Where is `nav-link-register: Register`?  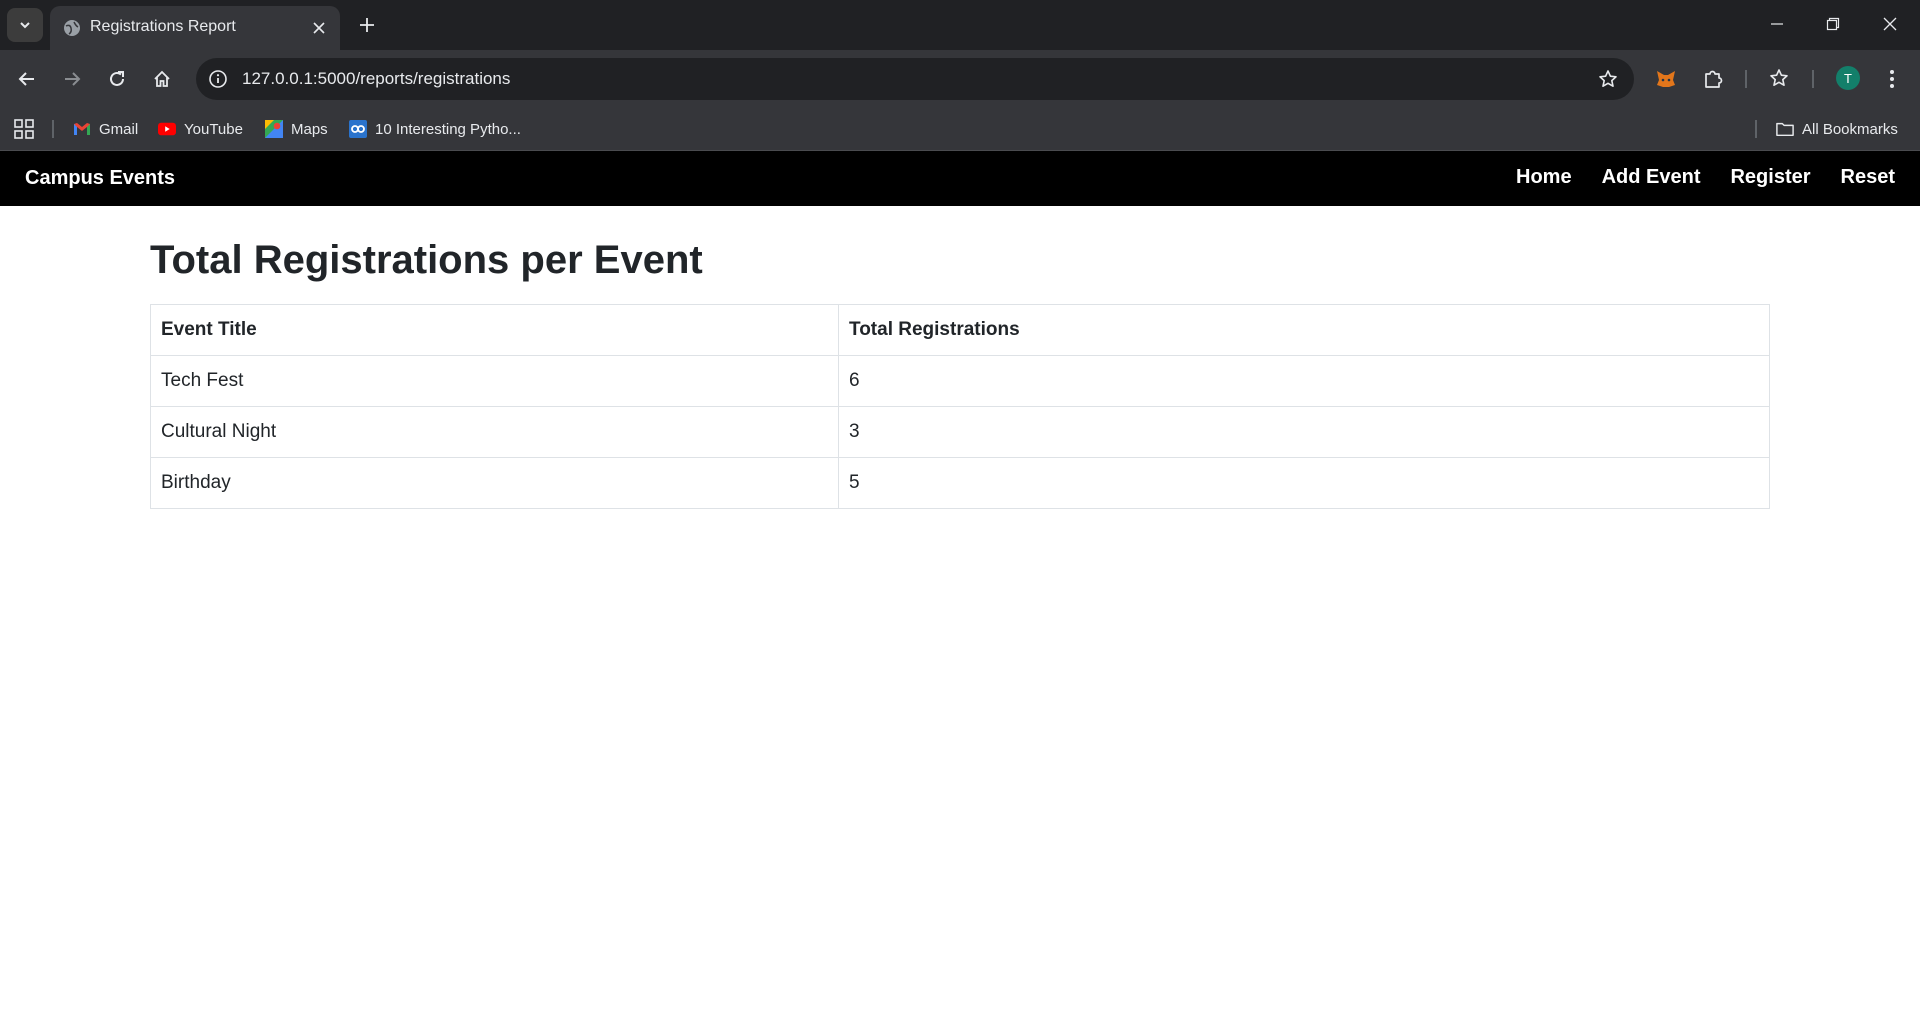
nav-link-register: Register is located at coordinates (1770, 177).